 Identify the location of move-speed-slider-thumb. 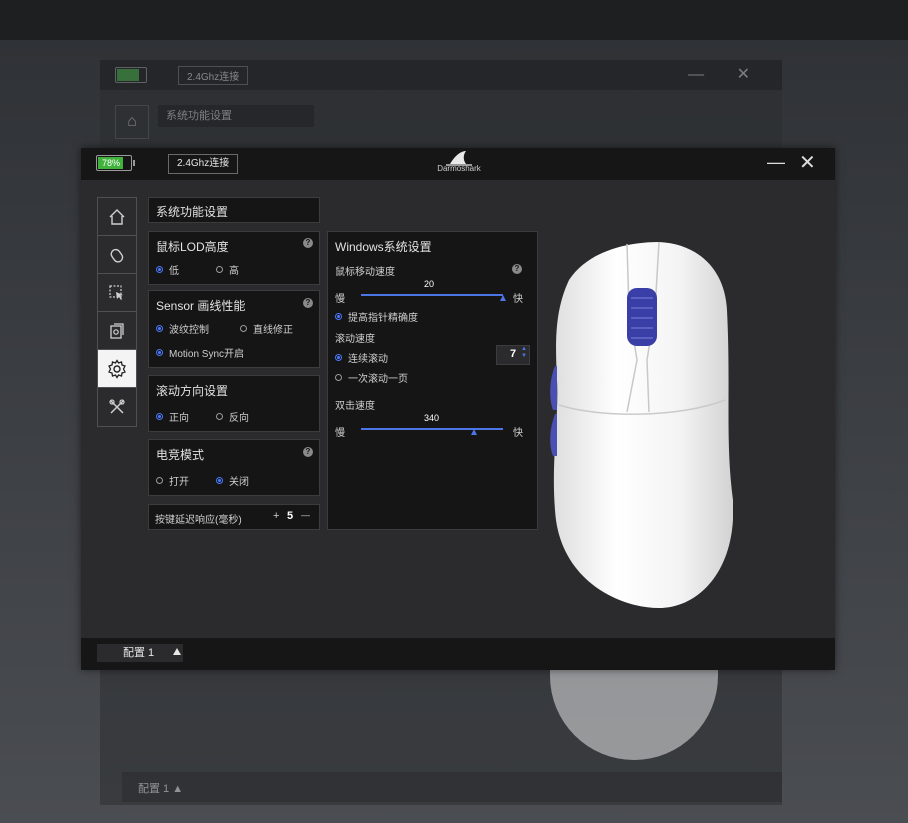
(503, 298).